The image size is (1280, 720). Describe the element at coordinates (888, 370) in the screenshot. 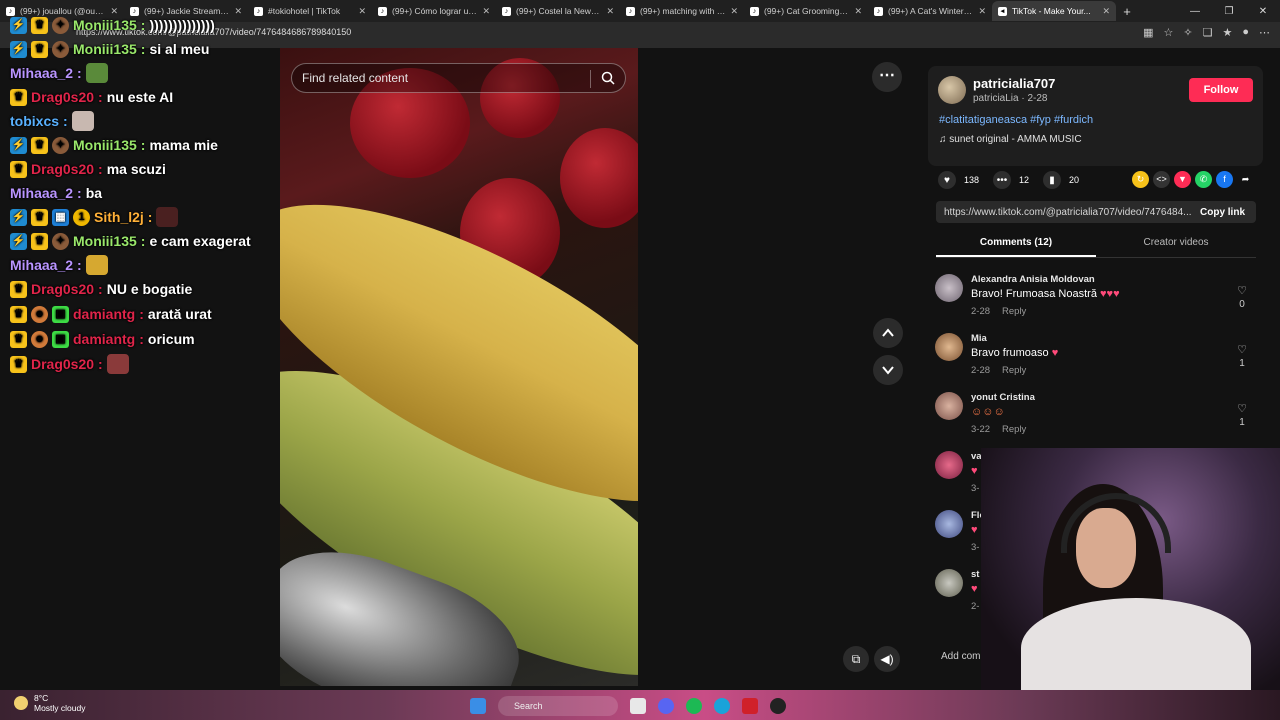

I see `next-video-button` at that location.